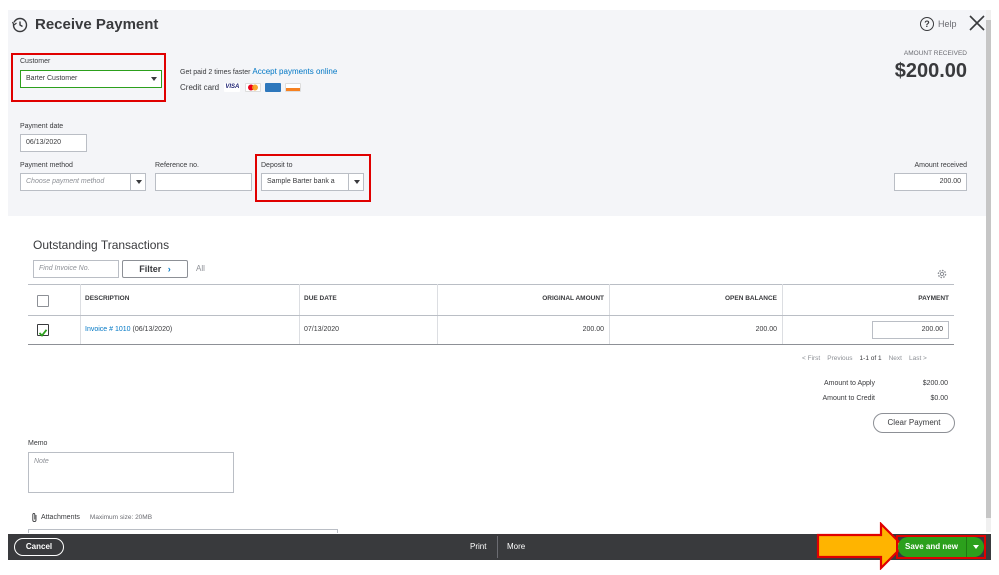 The height and width of the screenshot is (575, 999). What do you see at coordinates (977, 23) in the screenshot?
I see `close-icon` at bounding box center [977, 23].